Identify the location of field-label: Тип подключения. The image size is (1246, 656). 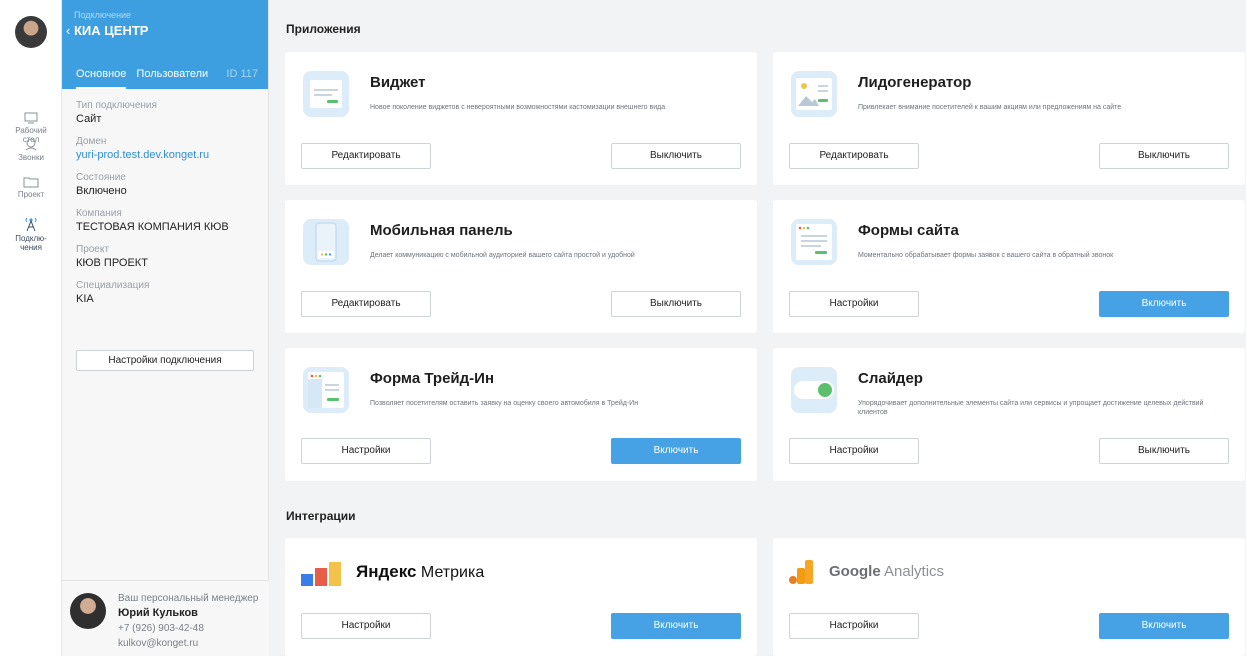
(116, 105).